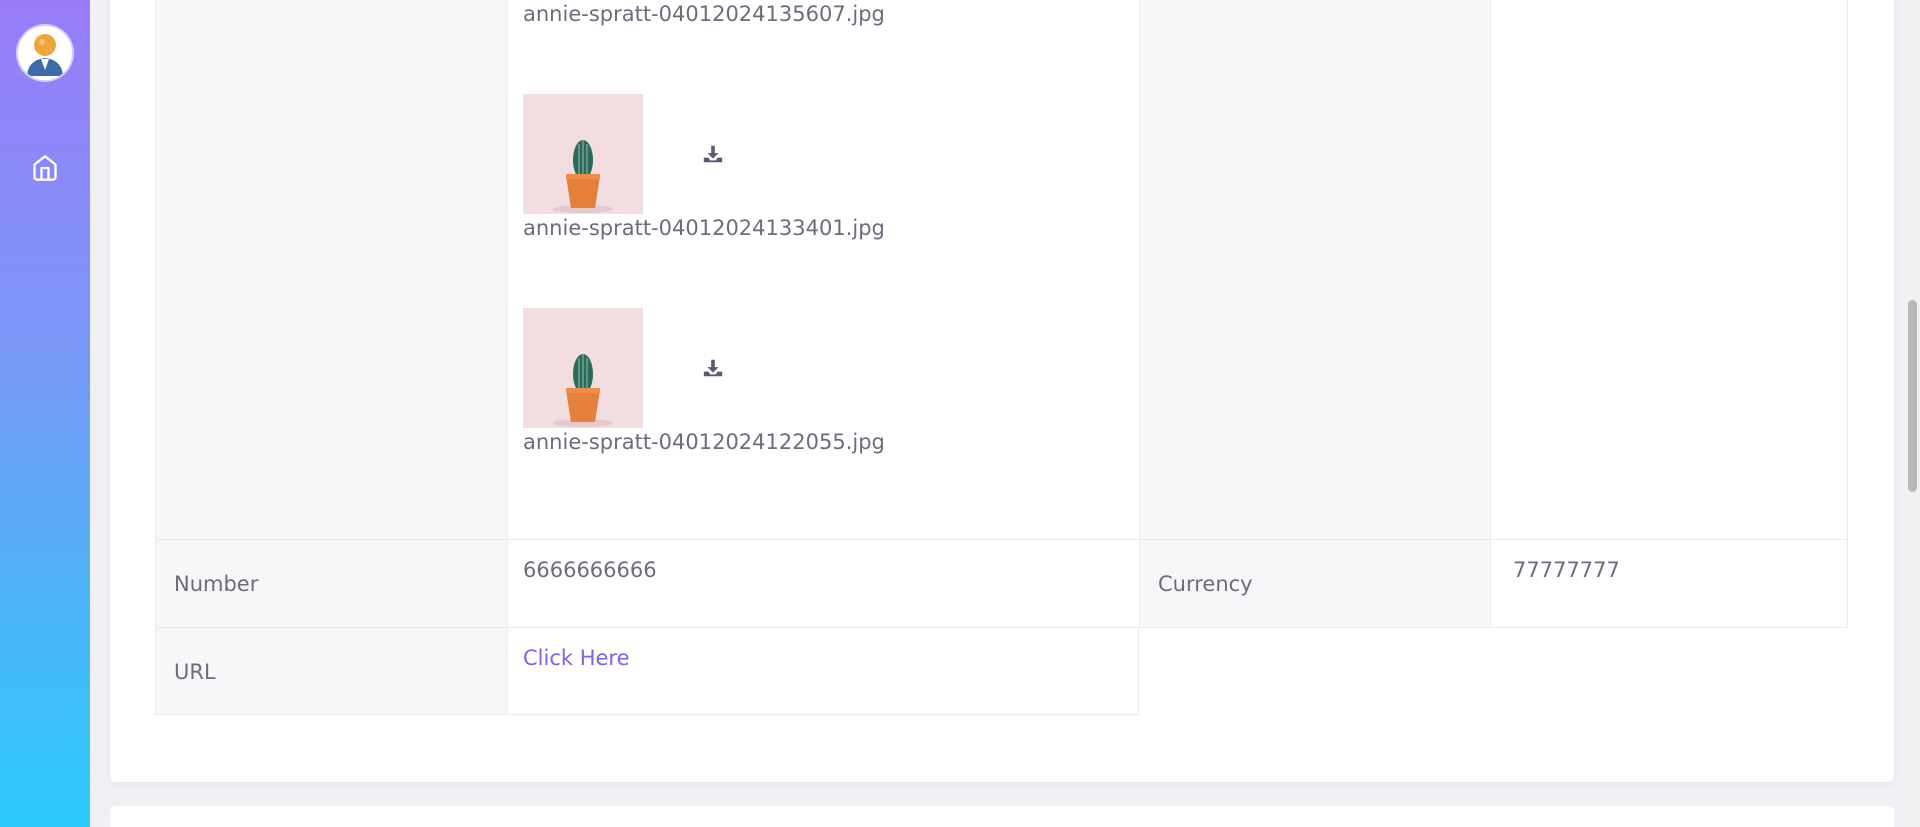 Image resolution: width=1920 pixels, height=827 pixels. Describe the element at coordinates (1669, 270) in the screenshot. I see `empty-value-cell` at that location.